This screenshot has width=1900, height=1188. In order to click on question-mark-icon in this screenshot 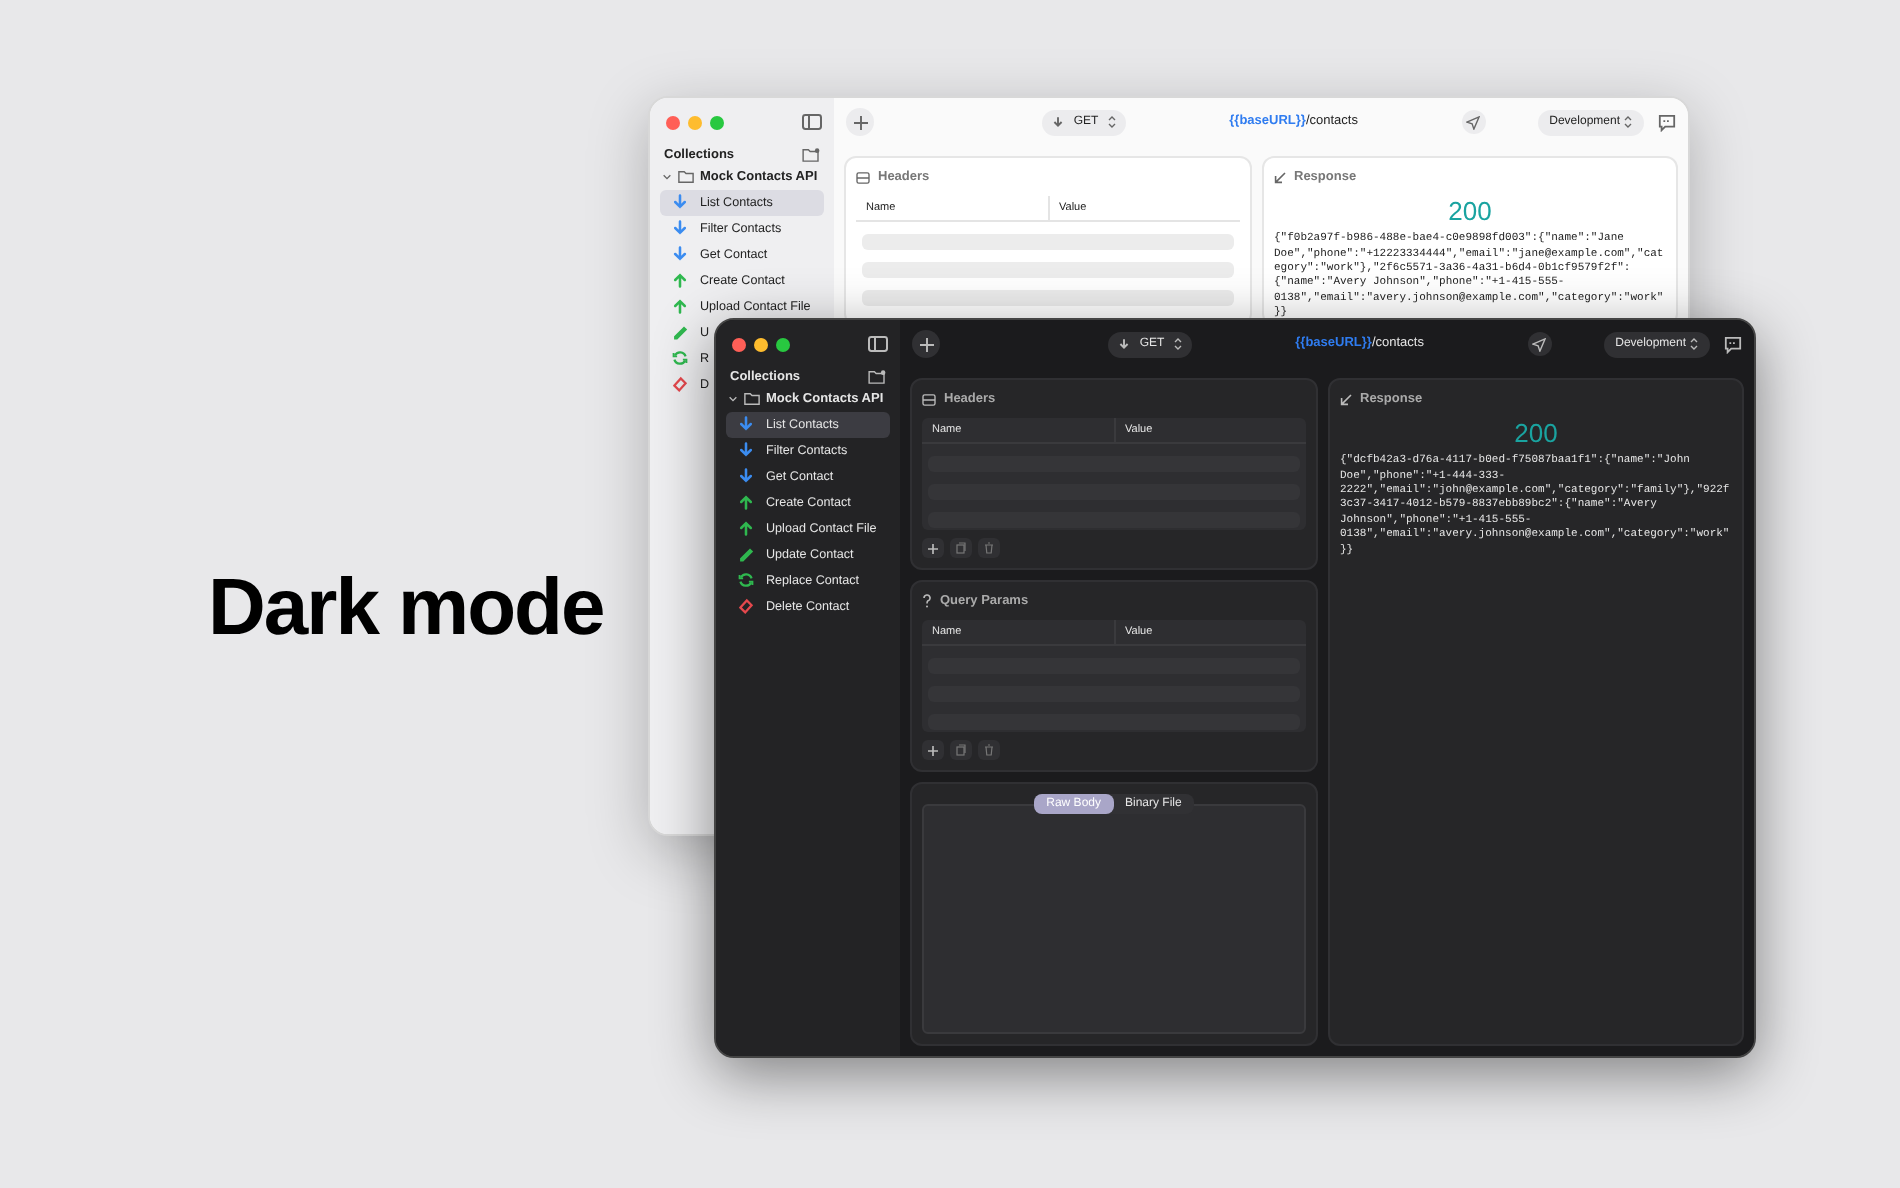, I will do `click(927, 601)`.